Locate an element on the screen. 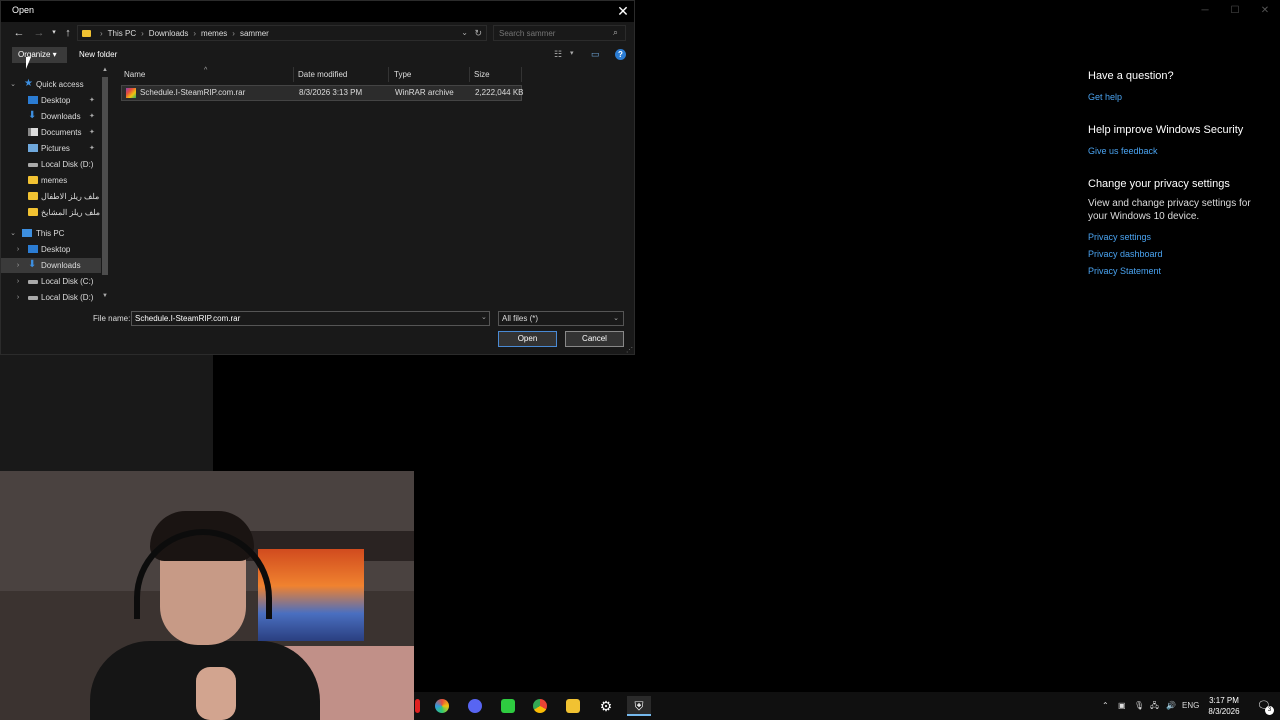 The image size is (1280, 720). preview-pane-icon: ▭ is located at coordinates (595, 54).